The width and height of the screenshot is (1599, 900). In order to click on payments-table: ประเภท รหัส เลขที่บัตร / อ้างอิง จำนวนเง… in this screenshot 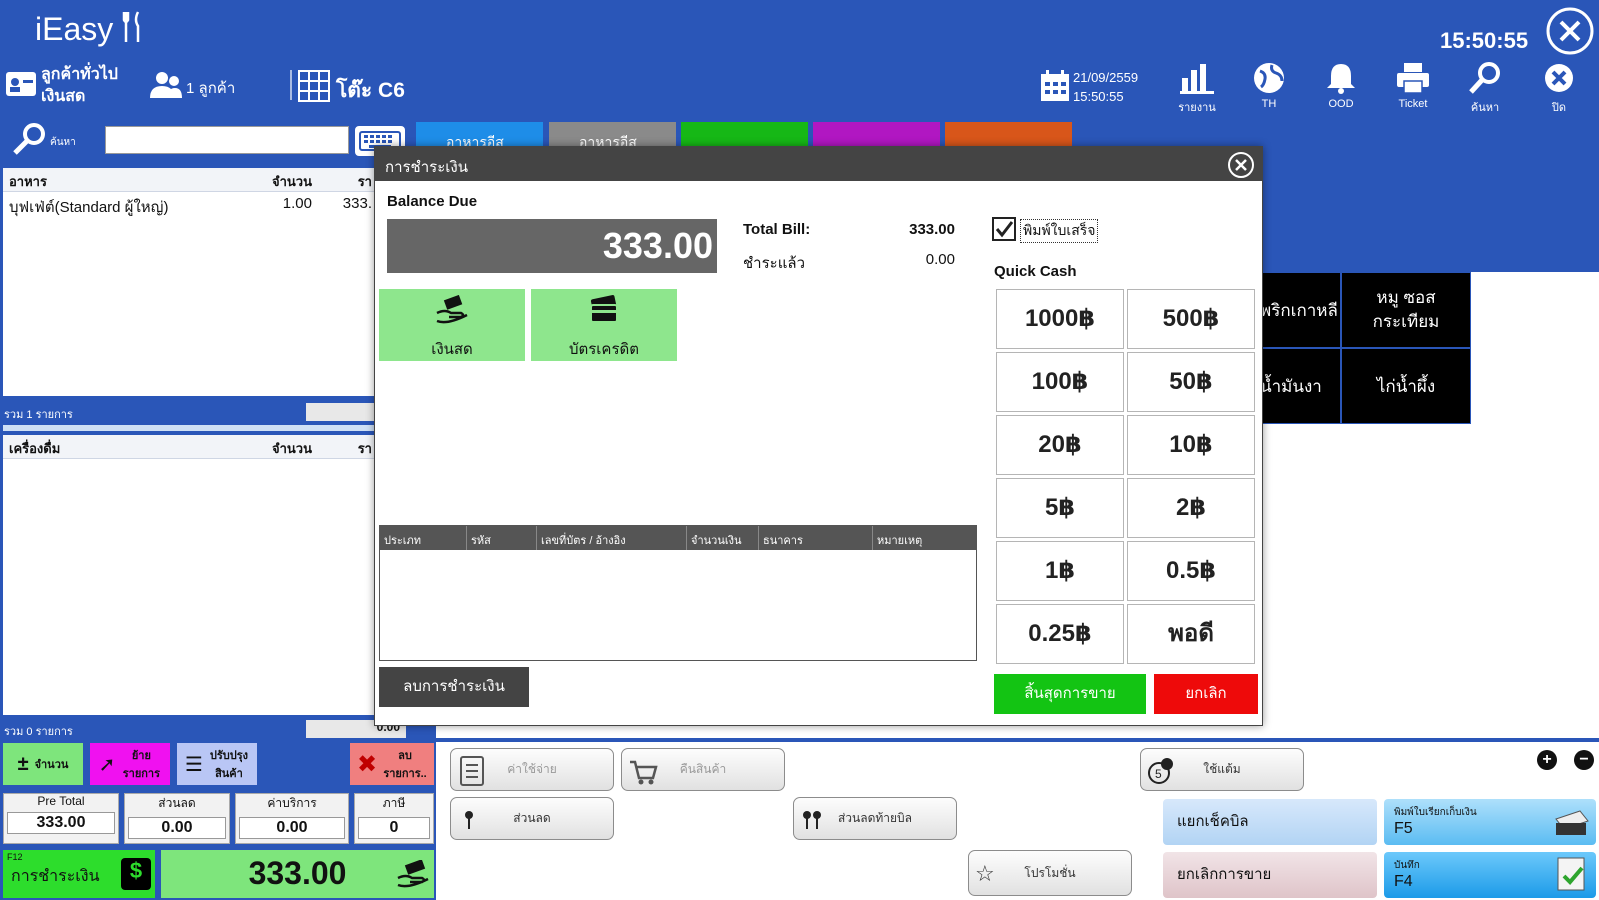, I will do `click(678, 593)`.